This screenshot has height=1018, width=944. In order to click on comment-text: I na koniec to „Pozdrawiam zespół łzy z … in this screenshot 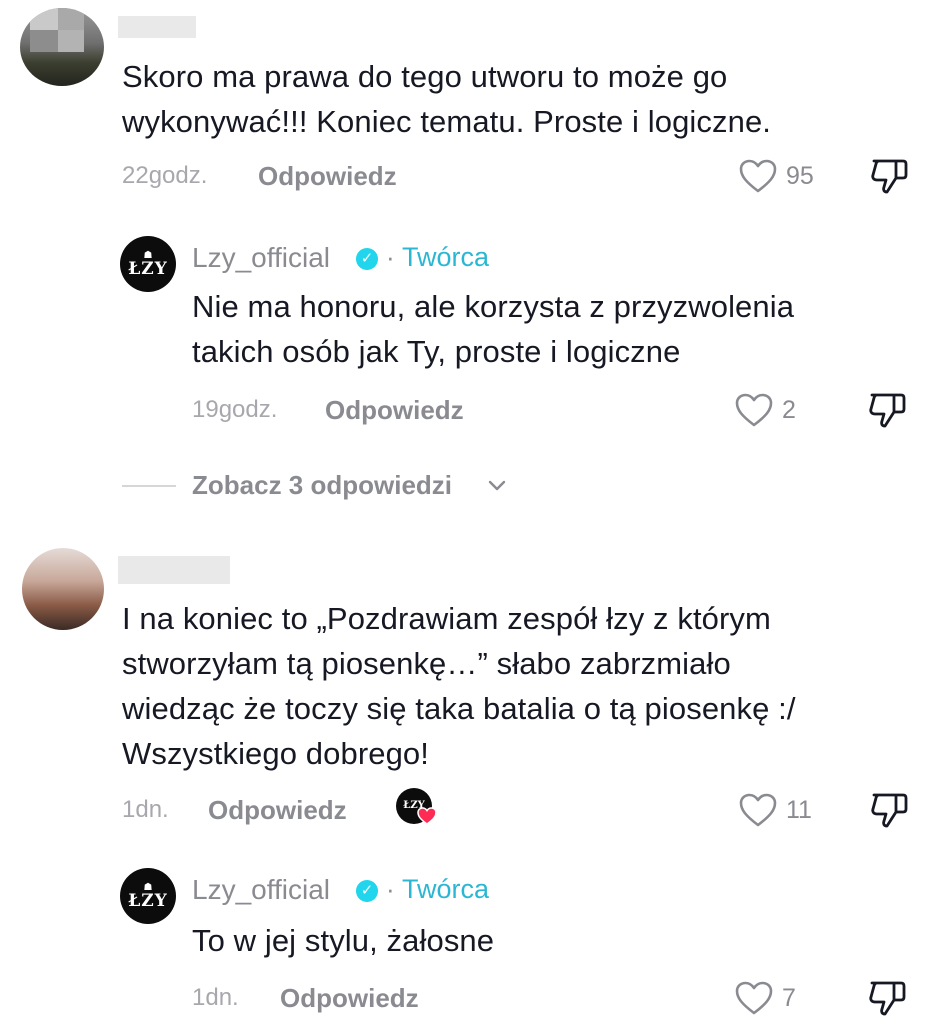, I will do `click(459, 686)`.